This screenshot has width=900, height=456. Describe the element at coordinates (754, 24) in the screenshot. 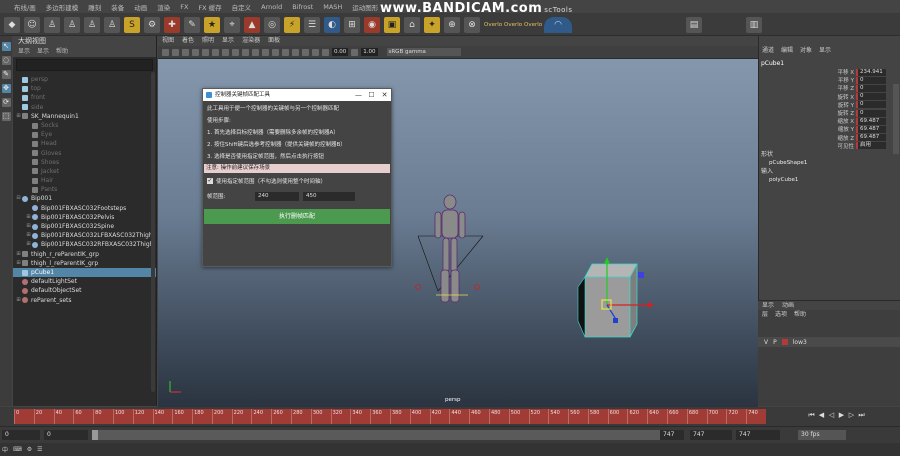

I see `tool-icon: ▥` at that location.